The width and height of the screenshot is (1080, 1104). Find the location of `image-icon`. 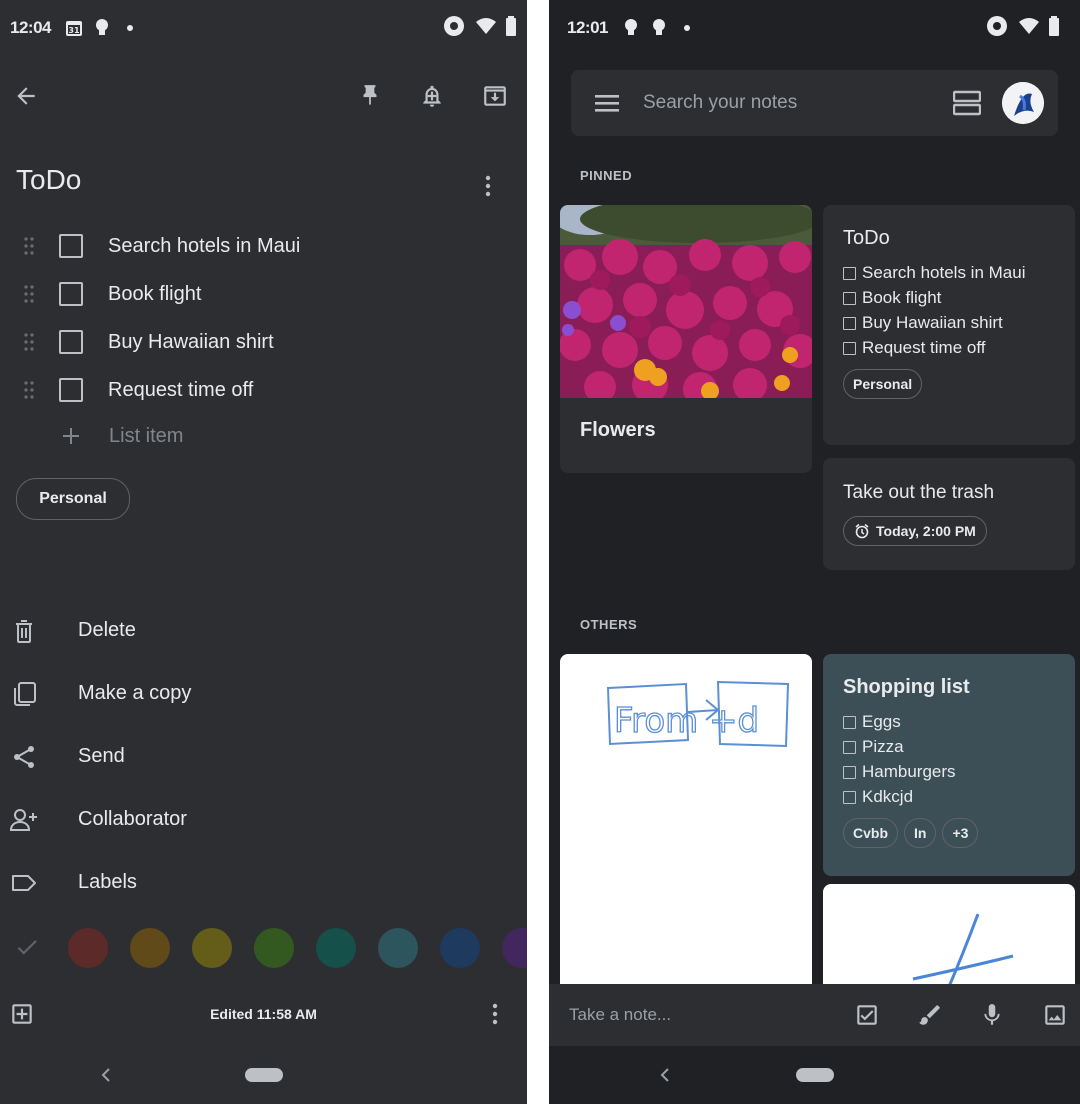

image-icon is located at coordinates (1055, 1015).